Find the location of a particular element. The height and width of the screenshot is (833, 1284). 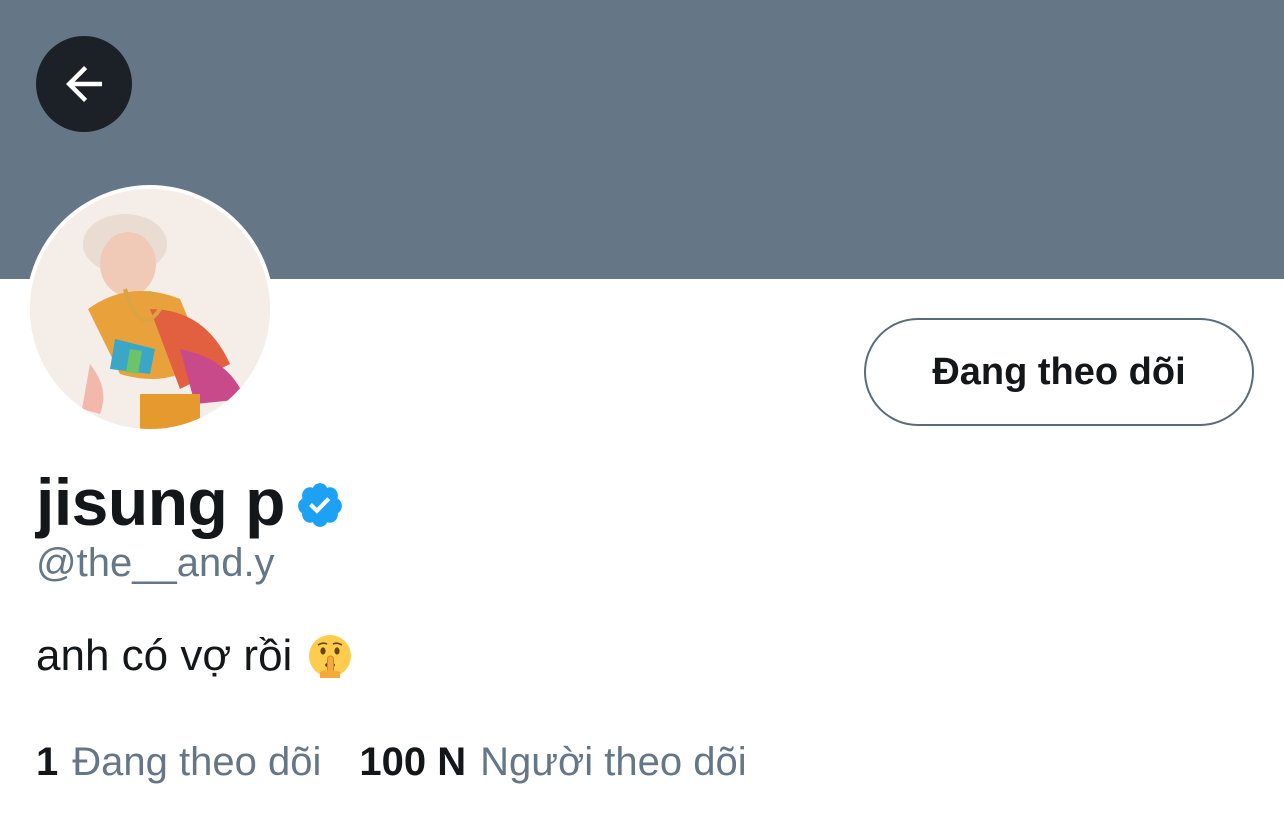

profile-stats: 1 Đang theo dõi 100 N Người theo dõi is located at coordinates (391, 762).